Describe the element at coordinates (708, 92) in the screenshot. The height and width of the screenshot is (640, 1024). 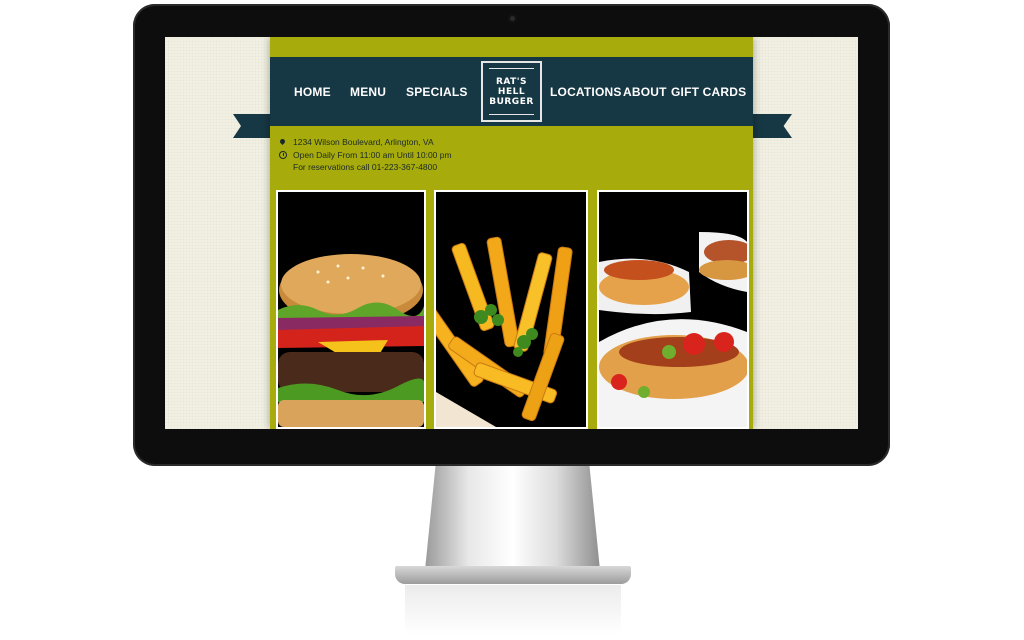
I see `nav-gift-cards: GIFT CARDS` at that location.